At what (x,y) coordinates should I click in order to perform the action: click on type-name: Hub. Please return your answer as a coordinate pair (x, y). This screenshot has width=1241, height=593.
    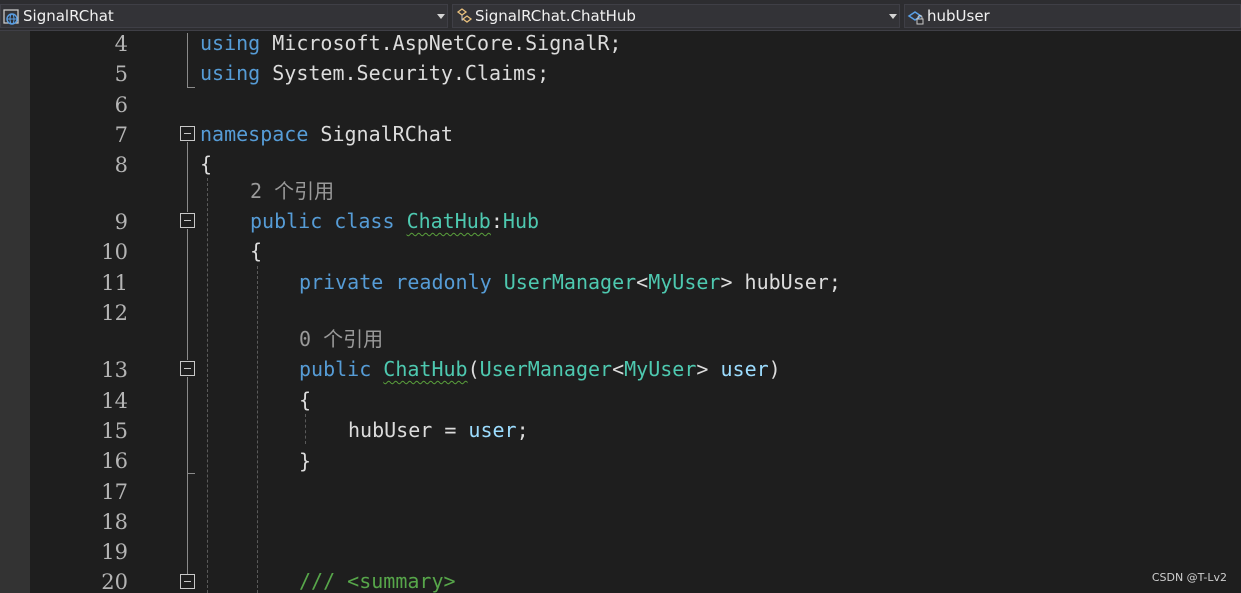
    Looking at the image, I should click on (521, 221).